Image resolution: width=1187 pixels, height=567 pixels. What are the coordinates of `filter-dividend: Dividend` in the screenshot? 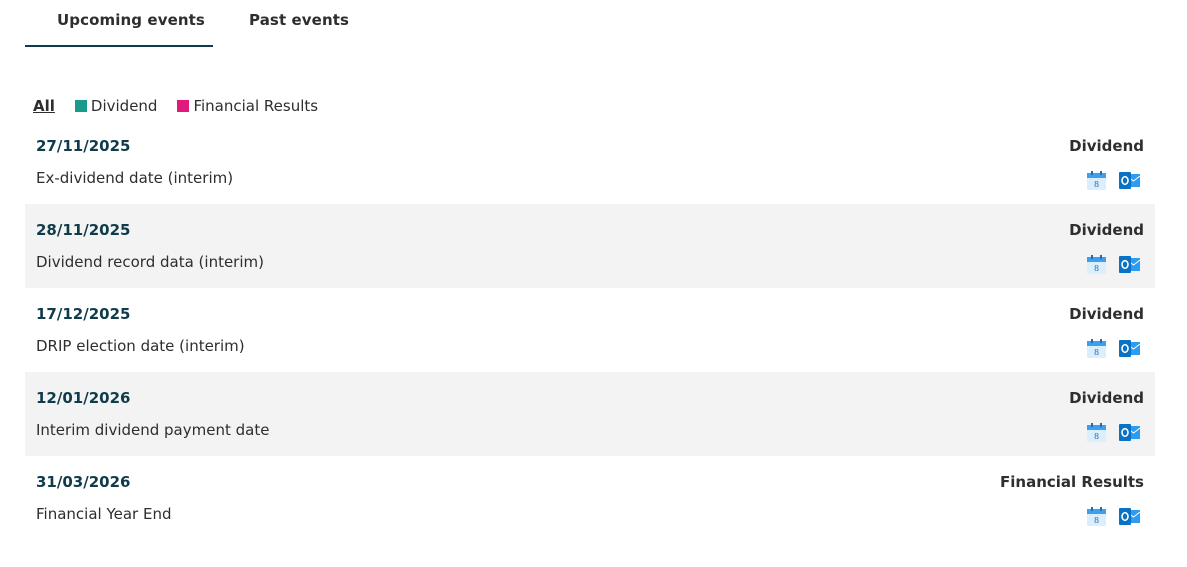 It's located at (116, 106).